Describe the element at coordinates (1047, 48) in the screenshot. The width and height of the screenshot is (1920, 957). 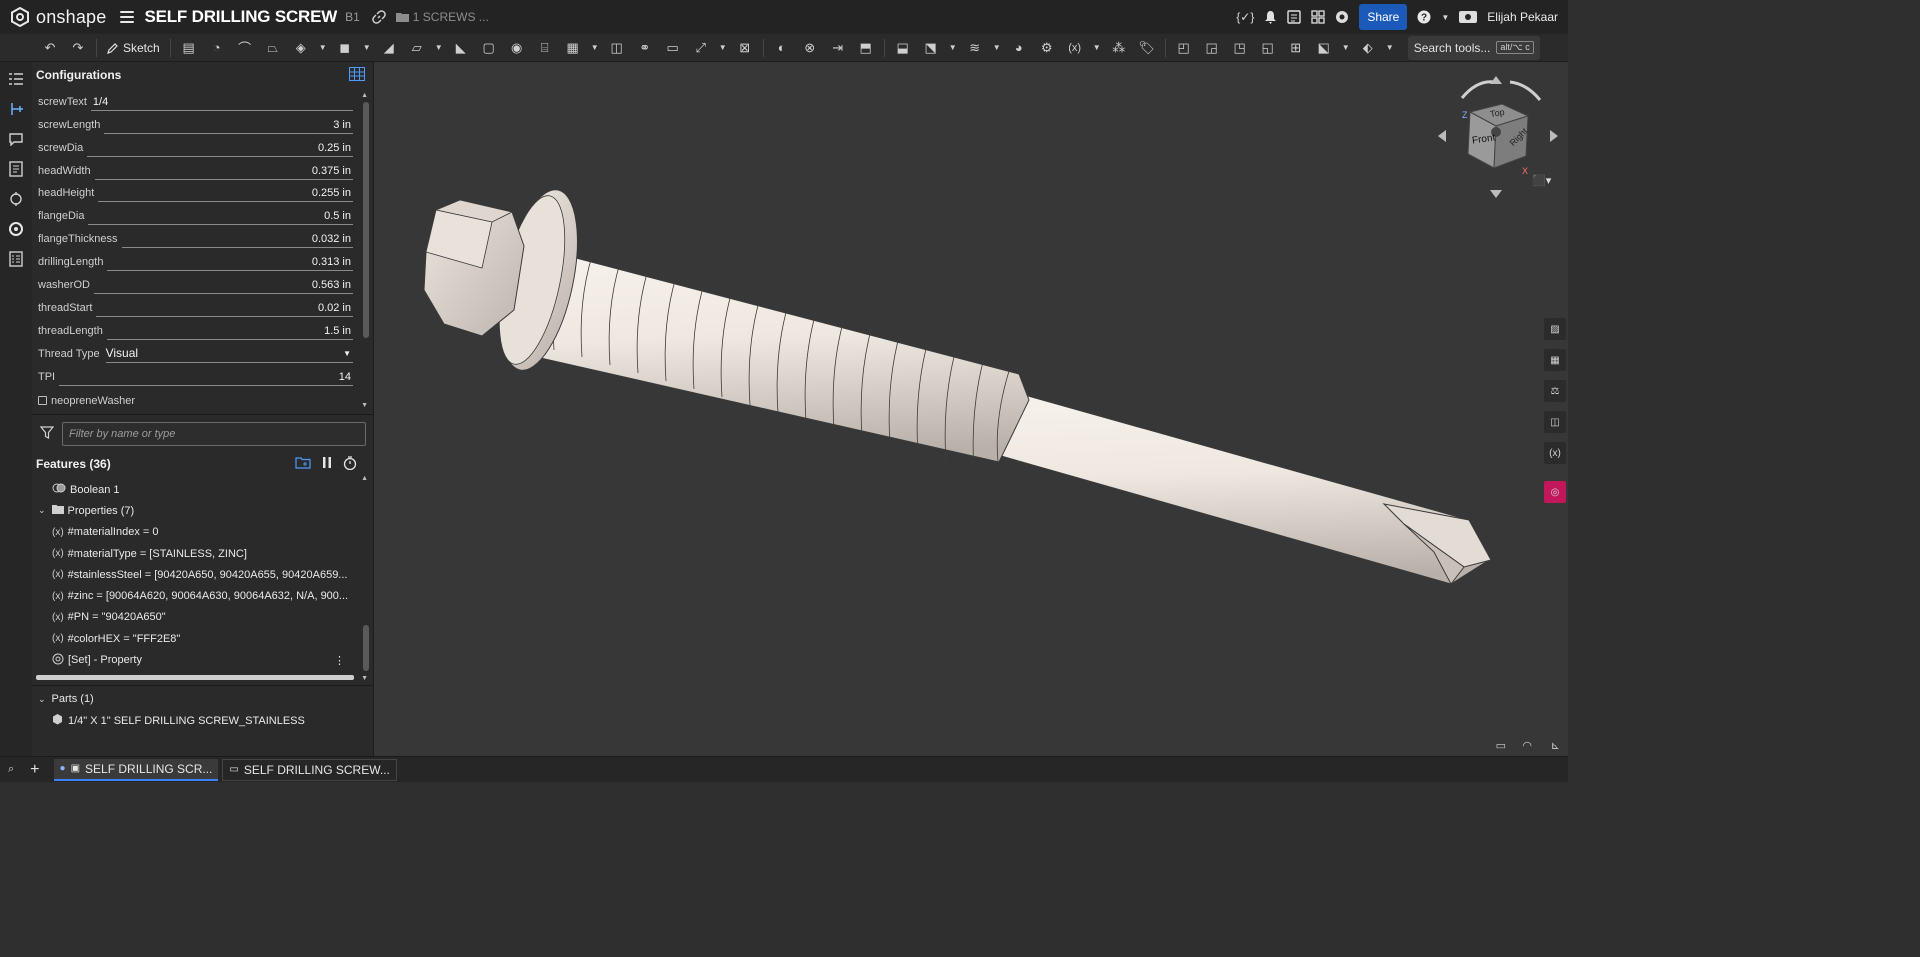
I see `mate-connector-icon: ⚙` at that location.